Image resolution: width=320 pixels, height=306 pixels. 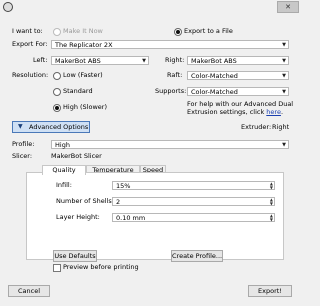 I want to click on right-extruder-select: MakerBot ABS ▼, so click(x=238, y=60).